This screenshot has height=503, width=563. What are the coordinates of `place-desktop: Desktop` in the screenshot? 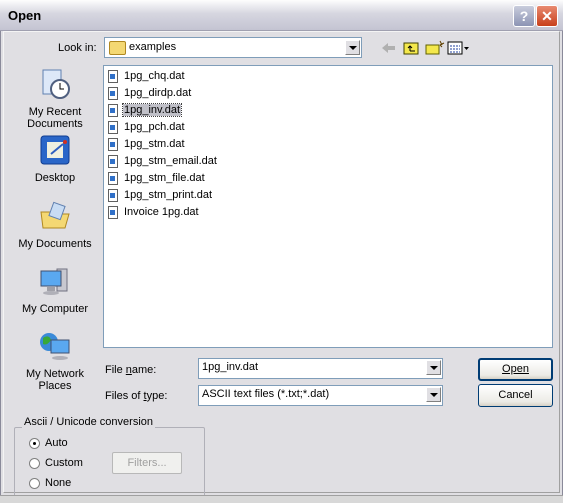 It's located at (55, 159).